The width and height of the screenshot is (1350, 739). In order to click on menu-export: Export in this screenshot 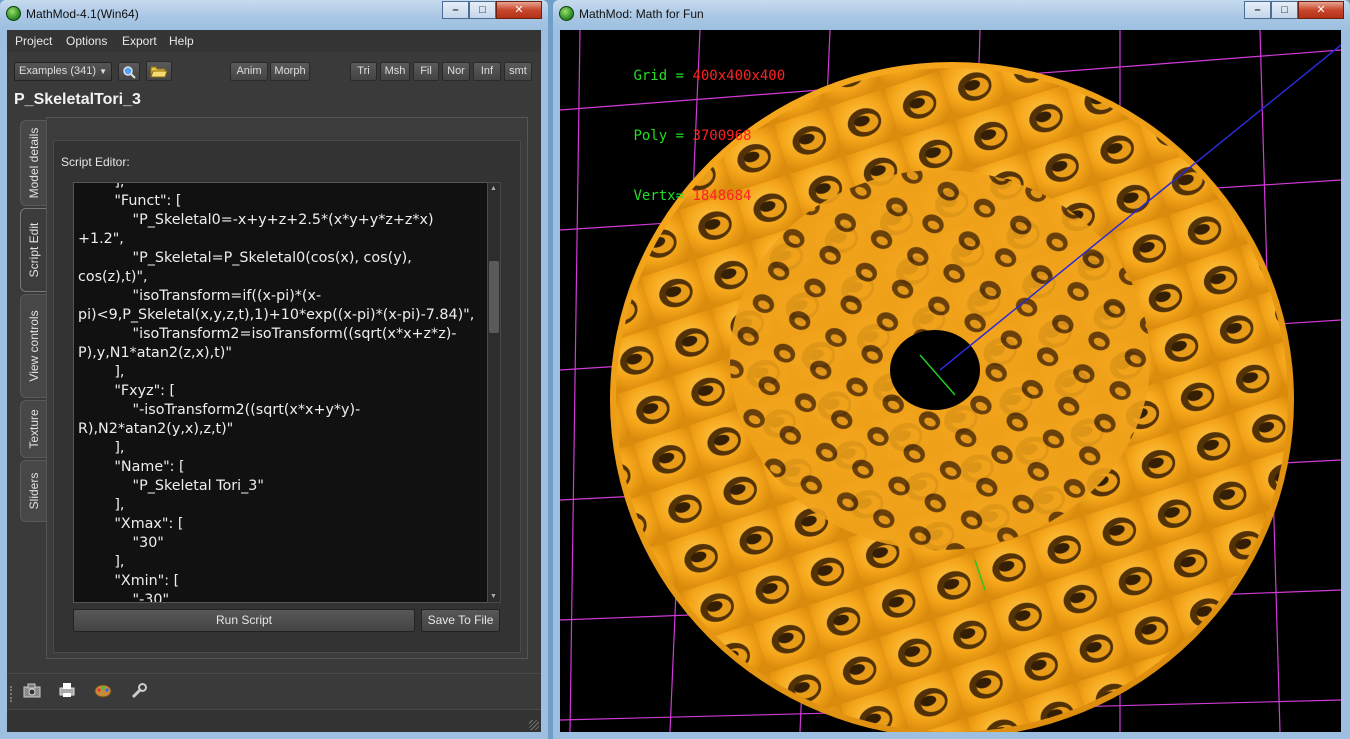, I will do `click(139, 41)`.